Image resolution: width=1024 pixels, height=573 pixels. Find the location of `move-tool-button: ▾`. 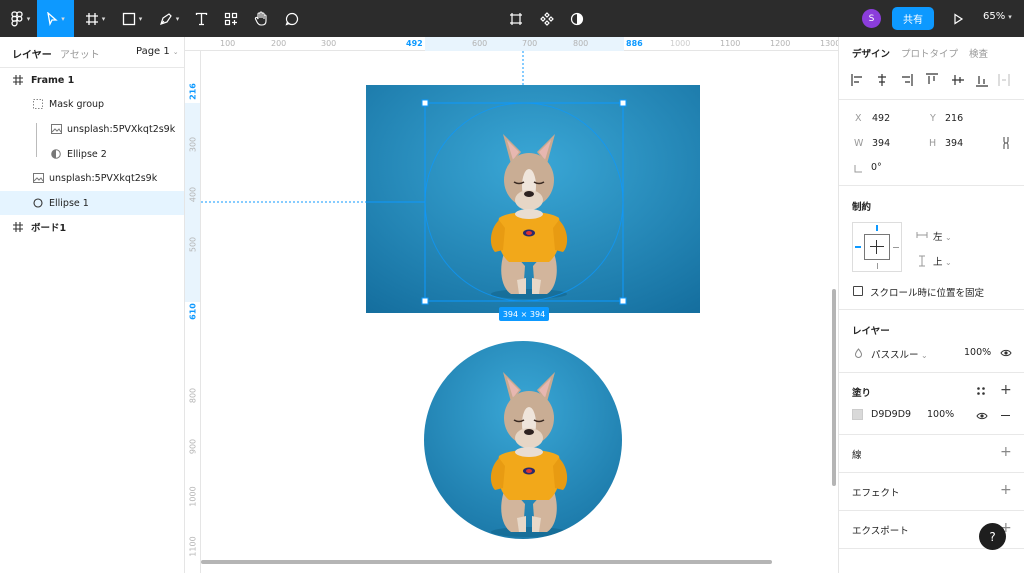

move-tool-button: ▾ is located at coordinates (55, 18).